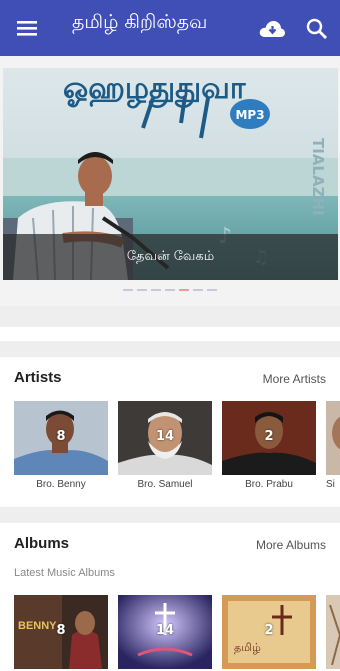  Describe the element at coordinates (61, 484) in the screenshot. I see `artist-name: Bro. Benny` at that location.